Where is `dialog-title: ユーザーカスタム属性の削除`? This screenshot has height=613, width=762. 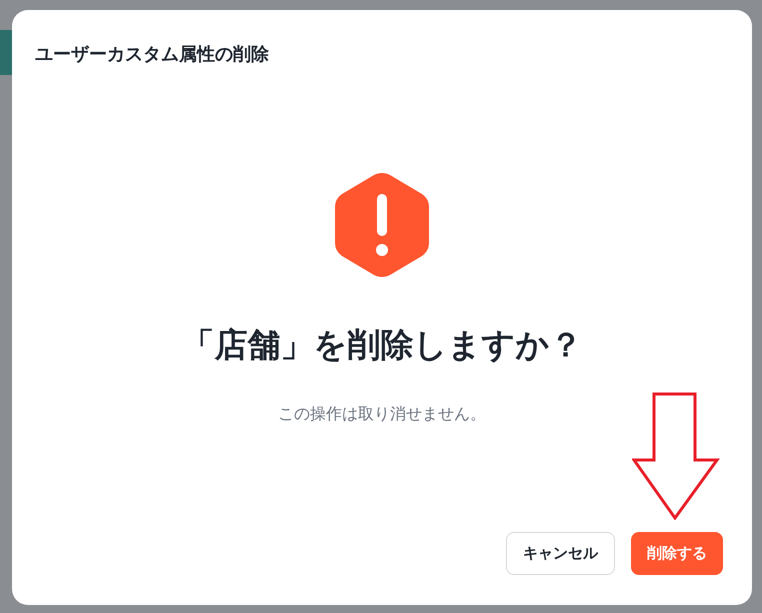
dialog-title: ユーザーカスタム属性の削除 is located at coordinates (152, 54).